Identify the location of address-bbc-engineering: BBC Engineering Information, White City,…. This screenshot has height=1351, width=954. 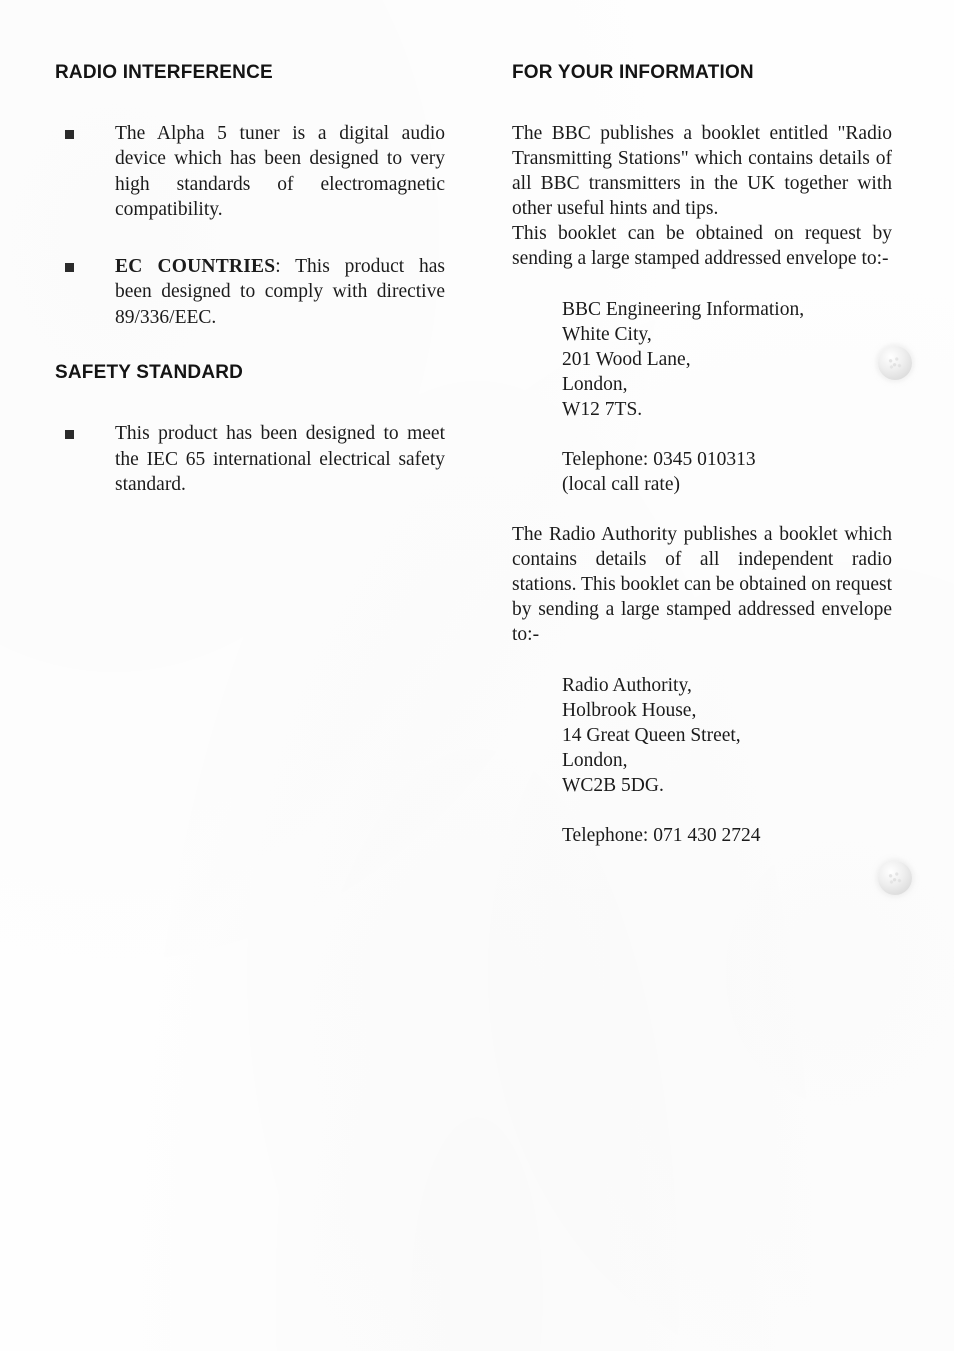
(702, 359).